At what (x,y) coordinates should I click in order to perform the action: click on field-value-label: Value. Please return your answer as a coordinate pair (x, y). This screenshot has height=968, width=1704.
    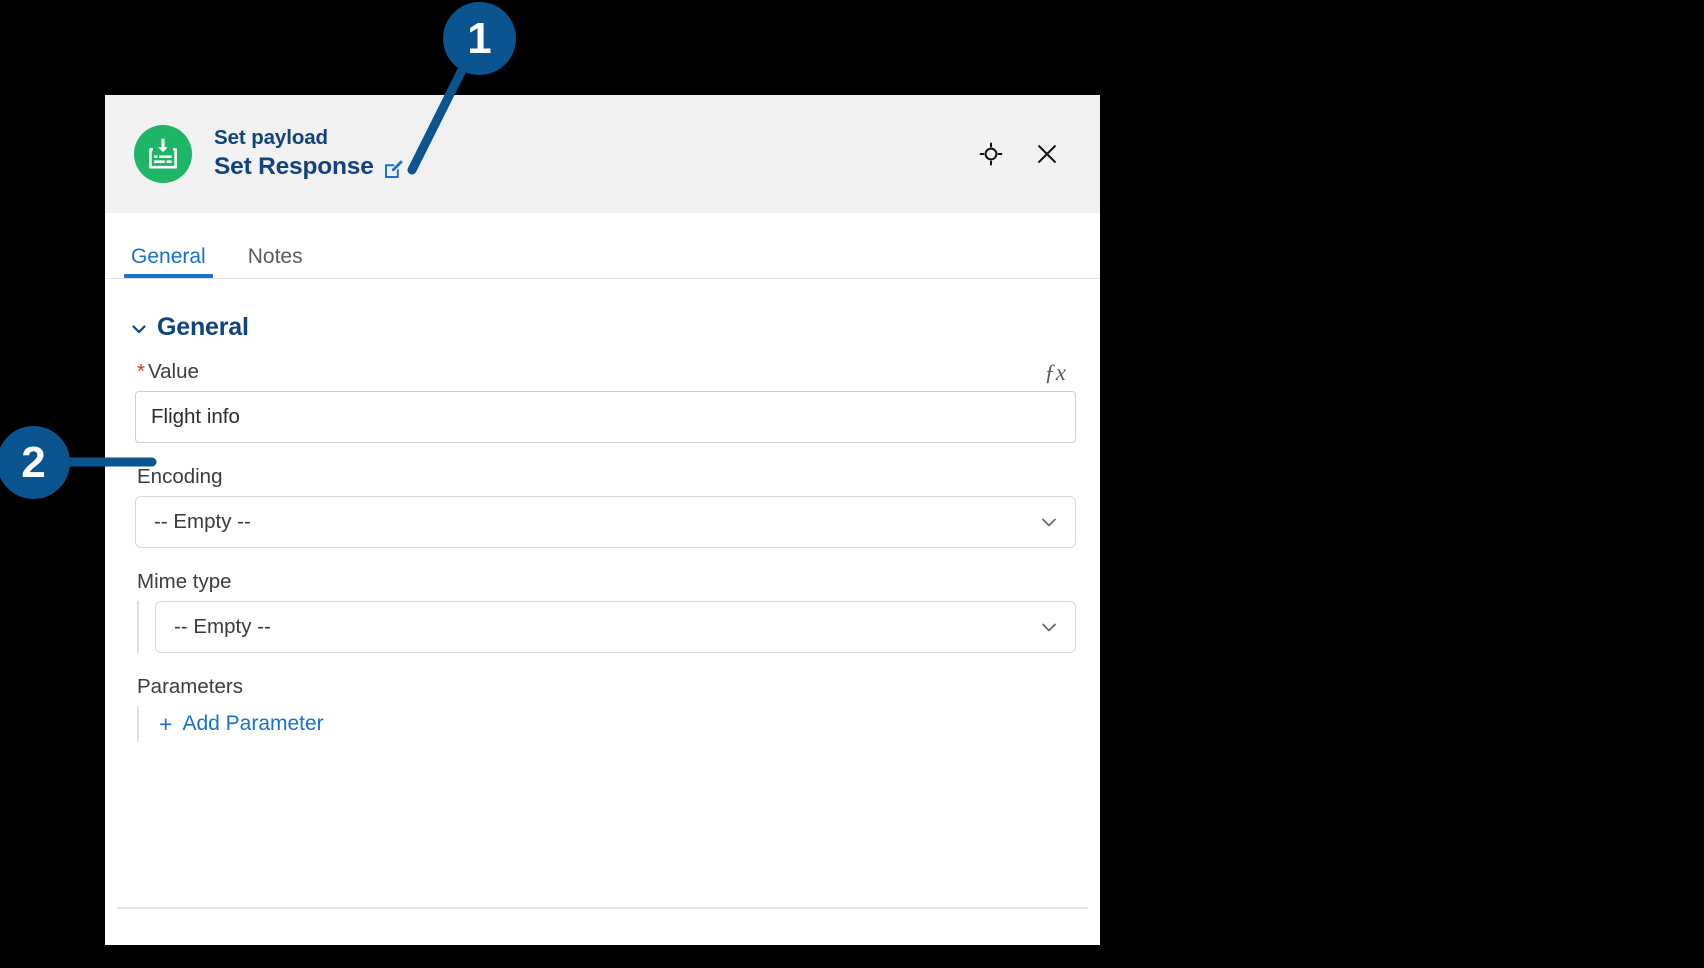
    Looking at the image, I should click on (173, 371).